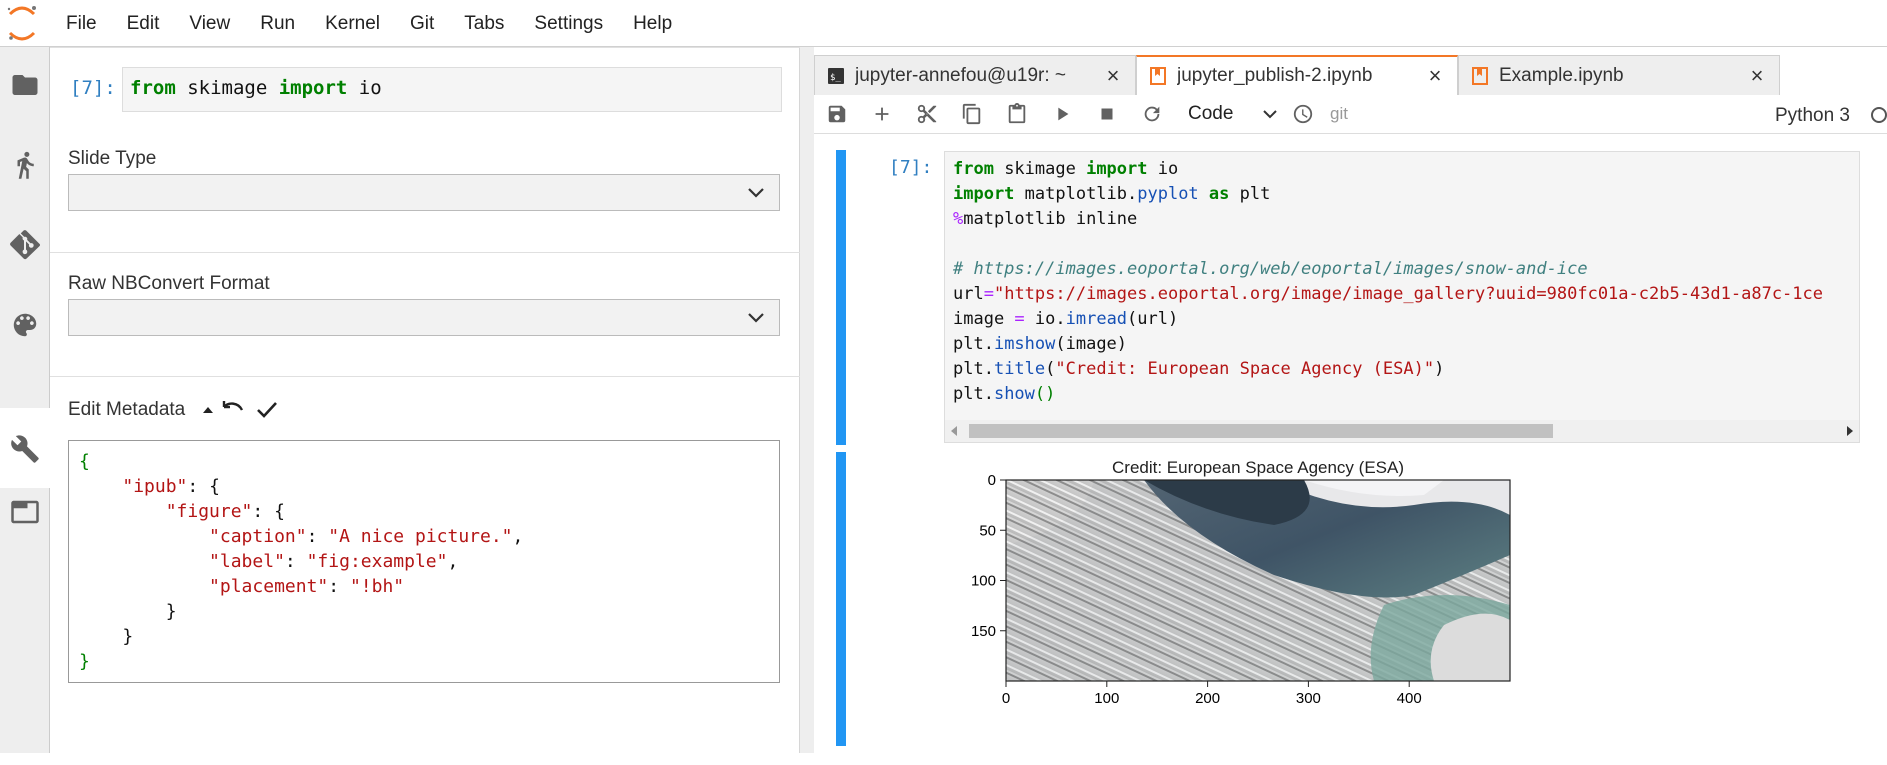  I want to click on clock-button, so click(1303, 114).